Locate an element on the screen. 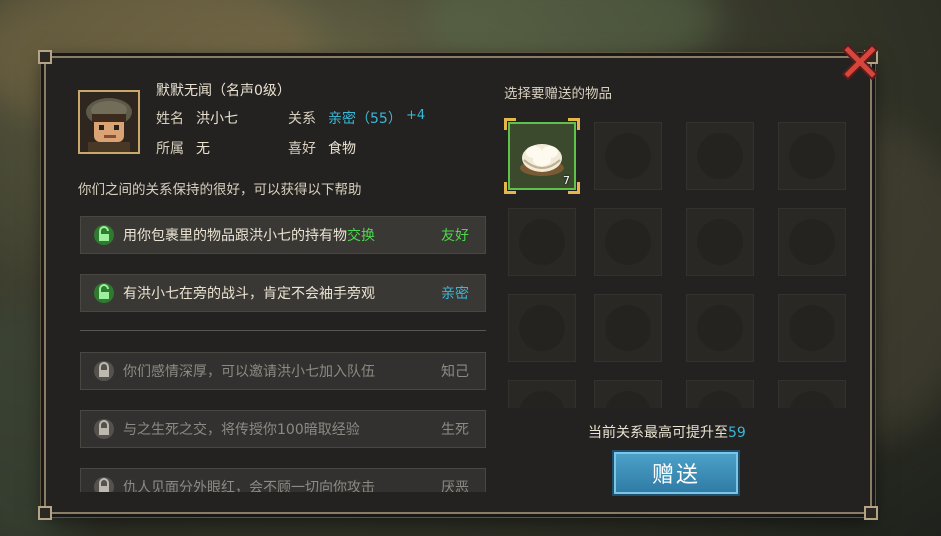 The height and width of the screenshot is (536, 941). benefit-text: 仇人见面分外眼红，会不顾一切向你攻击 is located at coordinates (249, 486).